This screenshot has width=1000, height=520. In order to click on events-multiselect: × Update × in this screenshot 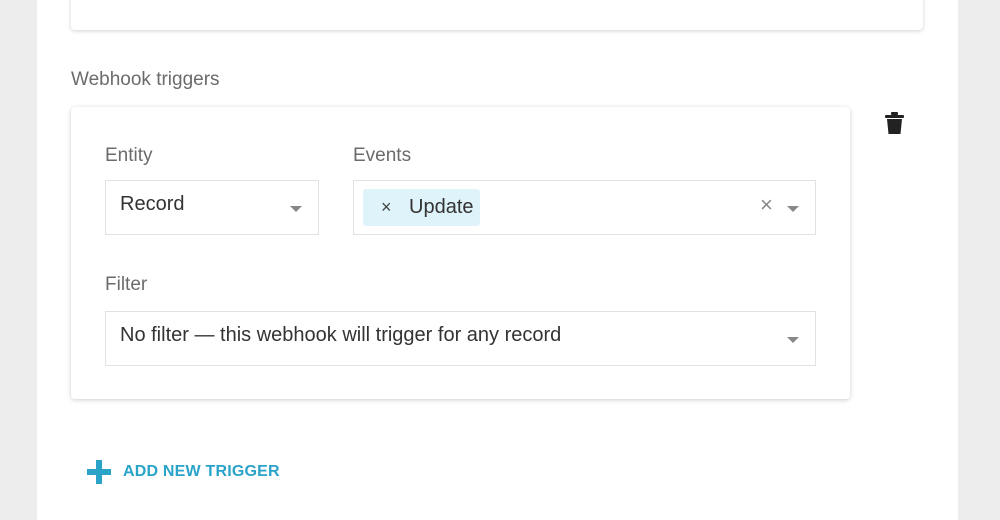, I will do `click(584, 207)`.